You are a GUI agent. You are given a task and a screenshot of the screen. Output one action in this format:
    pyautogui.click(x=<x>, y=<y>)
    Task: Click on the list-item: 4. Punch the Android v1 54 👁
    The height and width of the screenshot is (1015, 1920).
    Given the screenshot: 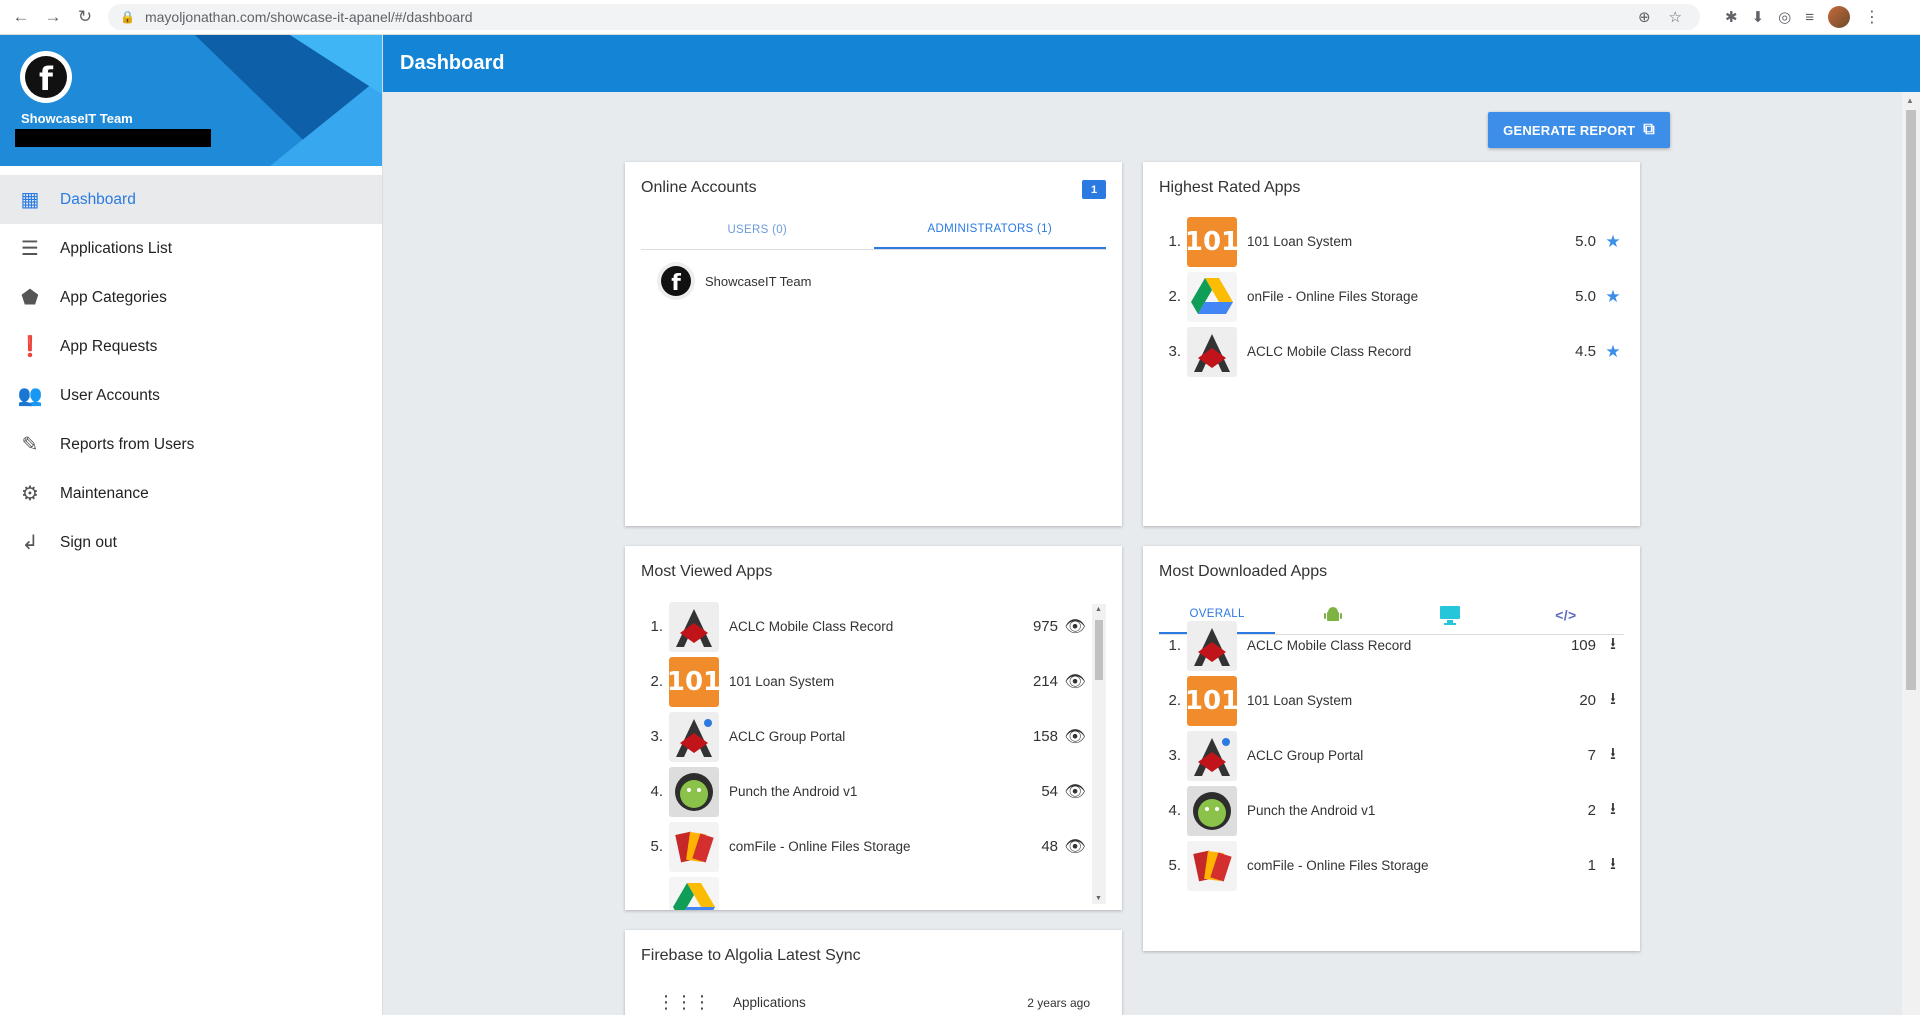 What is the action you would take?
    pyautogui.click(x=863, y=791)
    